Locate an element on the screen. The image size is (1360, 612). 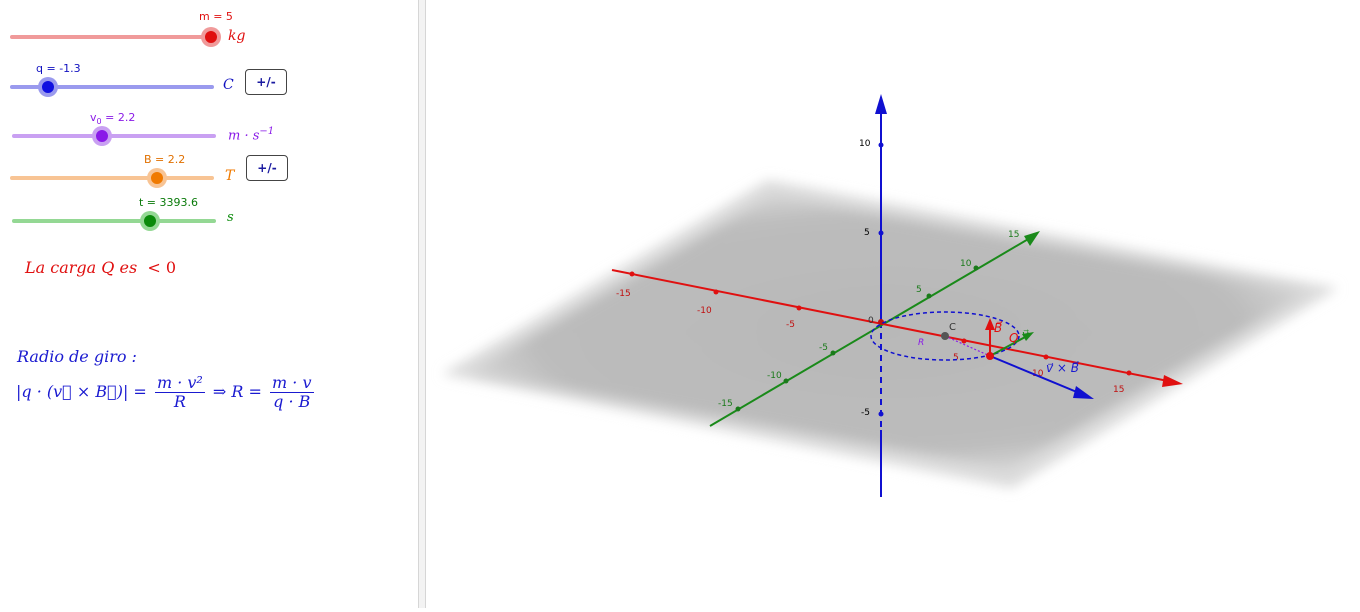
fraction-2-denominator: q · B is located at coordinates (292, 401).